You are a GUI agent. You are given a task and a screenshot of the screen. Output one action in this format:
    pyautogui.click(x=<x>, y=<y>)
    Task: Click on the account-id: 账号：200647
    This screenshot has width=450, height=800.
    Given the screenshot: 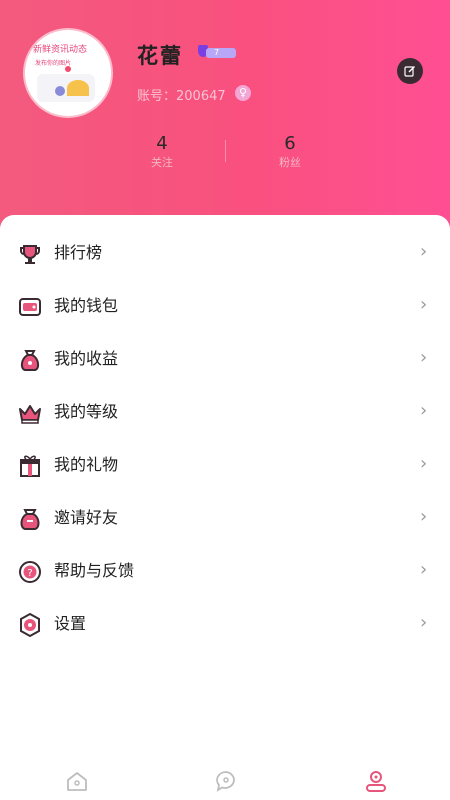 What is the action you would take?
    pyautogui.click(x=181, y=96)
    